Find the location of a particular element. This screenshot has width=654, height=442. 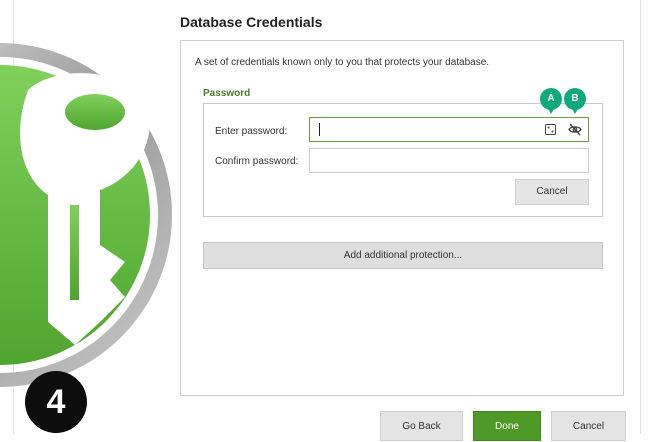

password-cancel-button: Cancel is located at coordinates (552, 192).